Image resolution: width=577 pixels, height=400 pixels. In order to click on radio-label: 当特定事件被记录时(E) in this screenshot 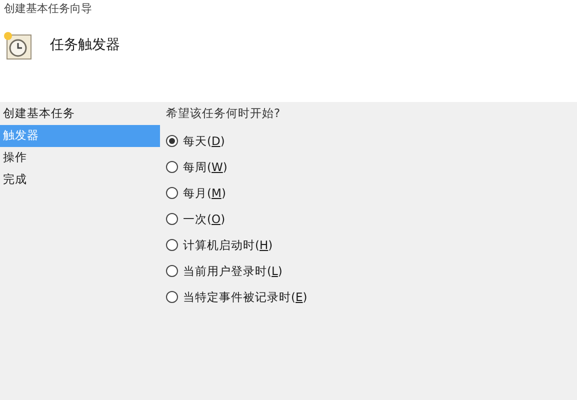, I will do `click(245, 297)`.